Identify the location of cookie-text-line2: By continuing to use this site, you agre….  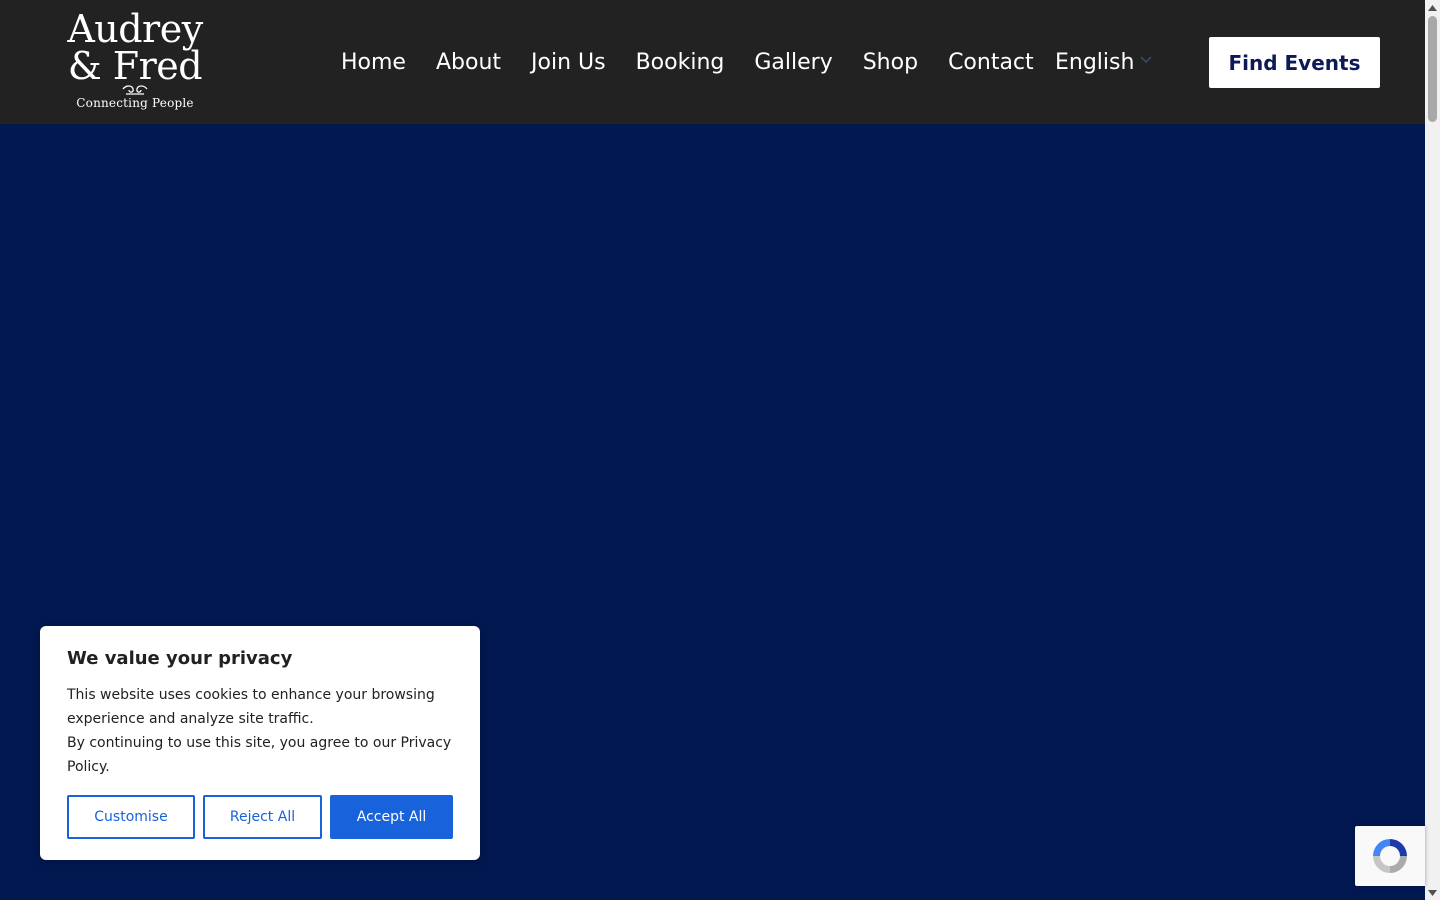
(259, 755).